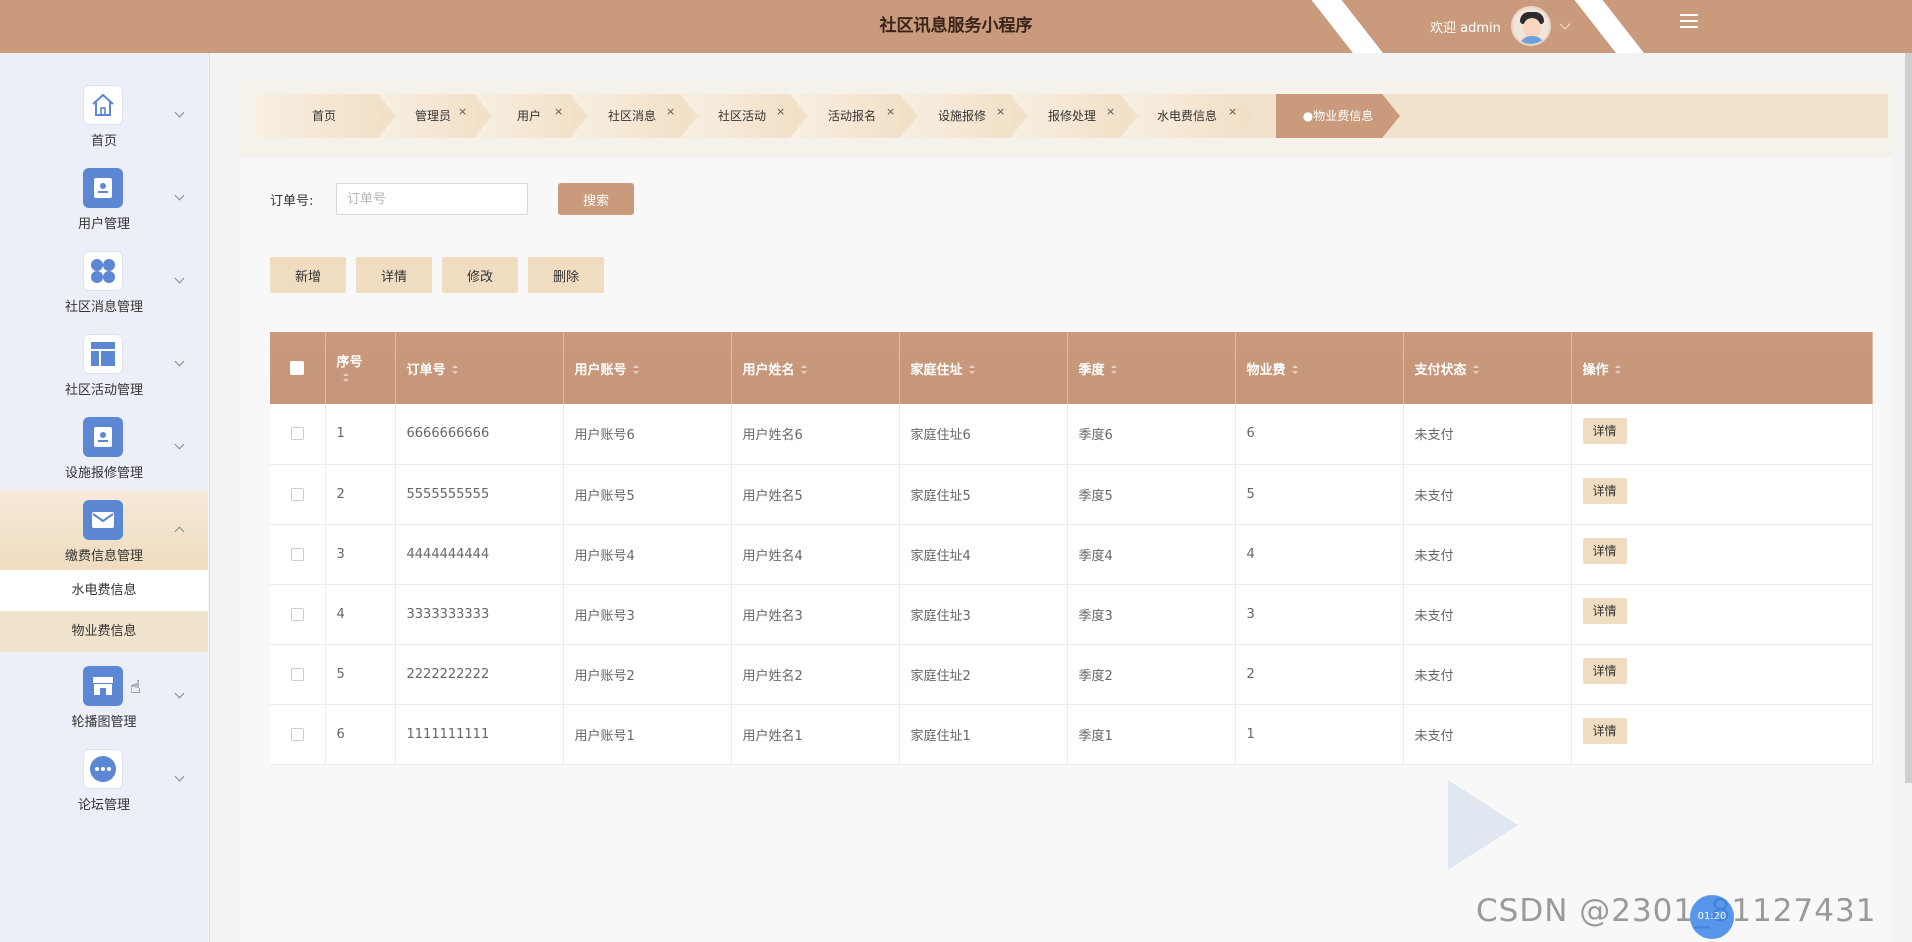  What do you see at coordinates (104, 366) in the screenshot?
I see `sidebar-item-community-activities: 社区活动管理` at bounding box center [104, 366].